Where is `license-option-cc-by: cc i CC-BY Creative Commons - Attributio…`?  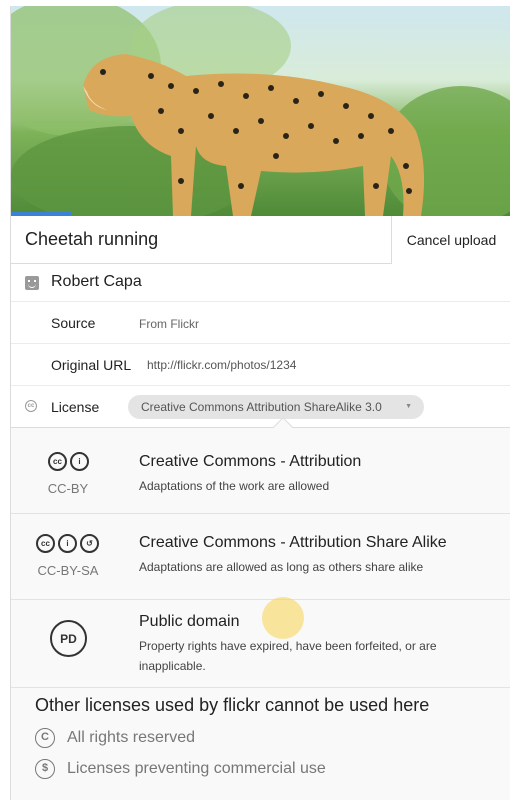 license-option-cc-by: cc i CC-BY Creative Commons - Attributio… is located at coordinates (260, 471).